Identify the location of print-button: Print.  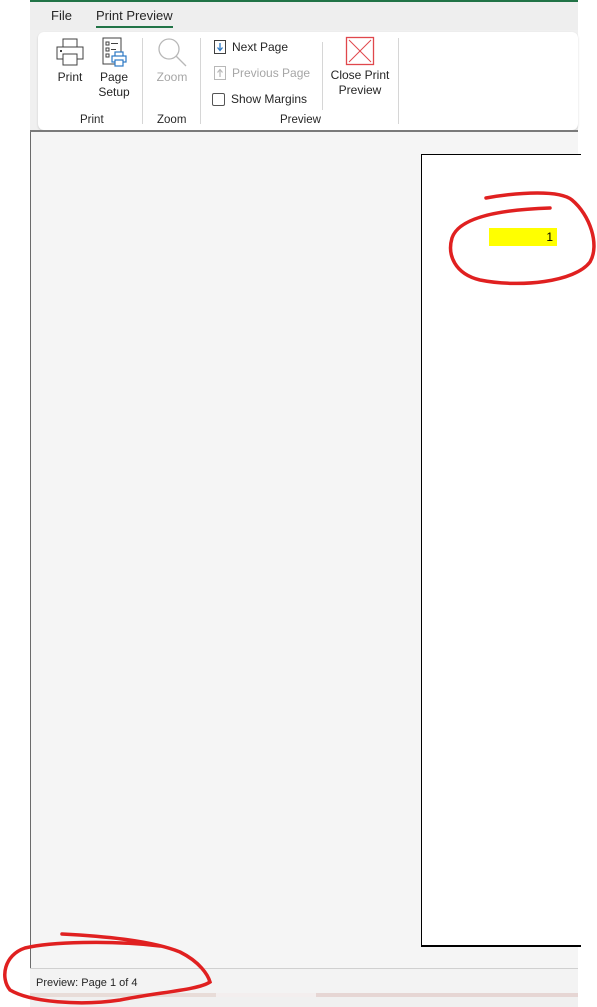
(70, 60).